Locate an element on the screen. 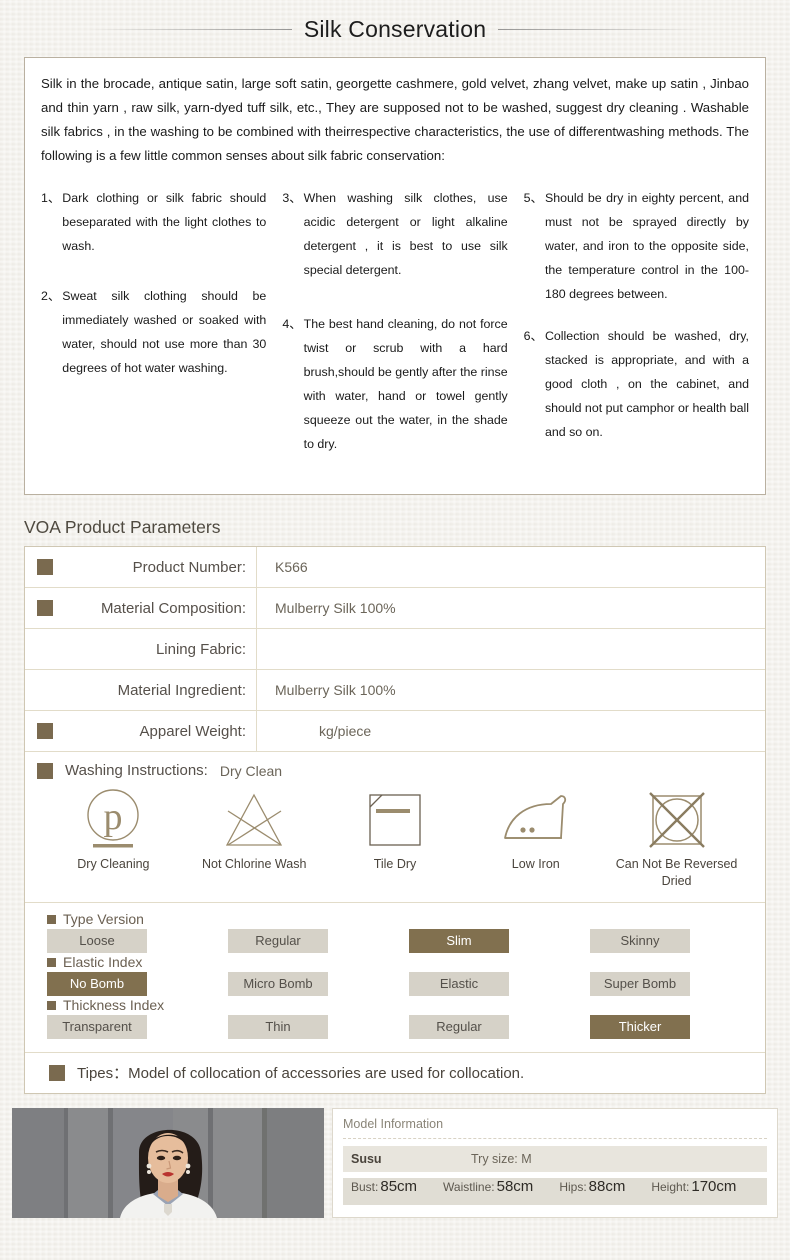 The image size is (790, 1260). measurement-value: 85cm is located at coordinates (399, 1186).